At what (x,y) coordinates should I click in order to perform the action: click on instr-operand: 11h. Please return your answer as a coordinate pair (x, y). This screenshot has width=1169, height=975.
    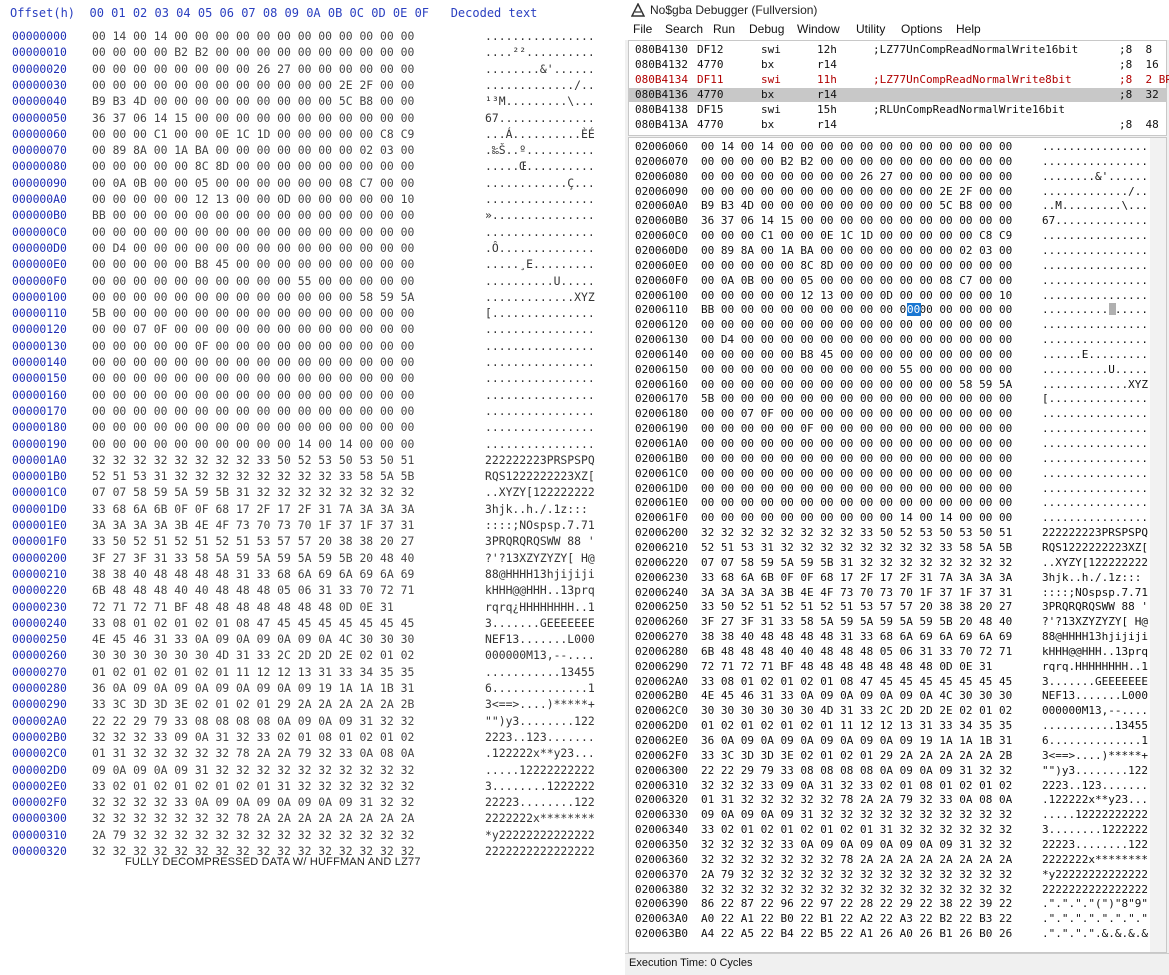
    Looking at the image, I should click on (827, 79).